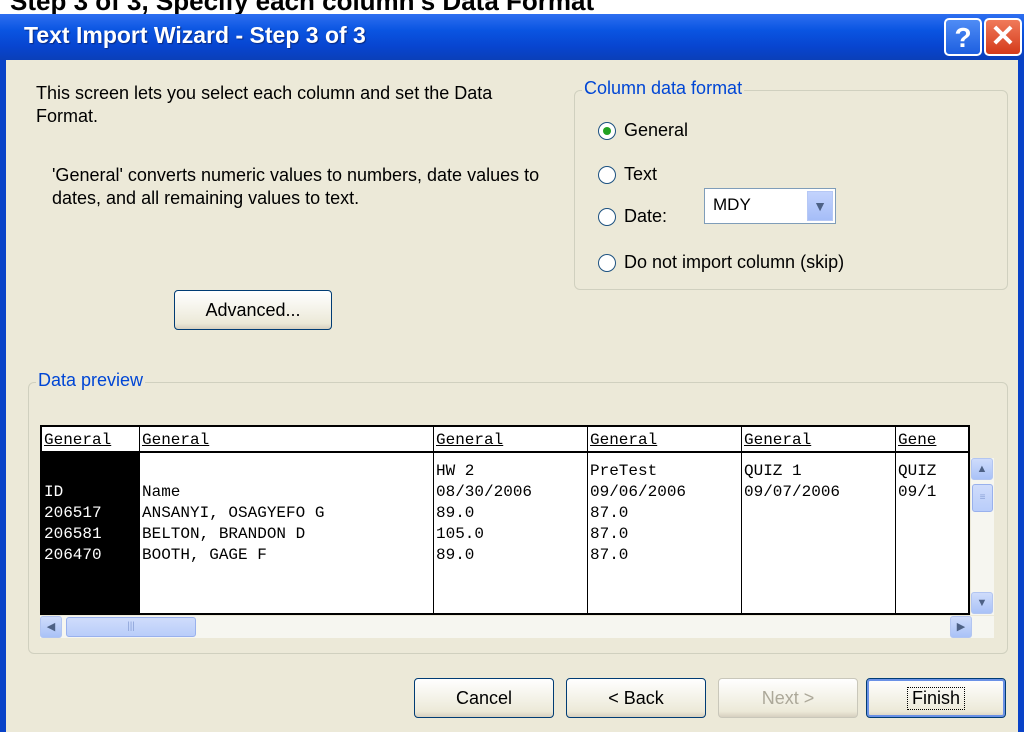  Describe the element at coordinates (734, 262) in the screenshot. I see `radio-skip-label: Do not import column (skip)` at that location.